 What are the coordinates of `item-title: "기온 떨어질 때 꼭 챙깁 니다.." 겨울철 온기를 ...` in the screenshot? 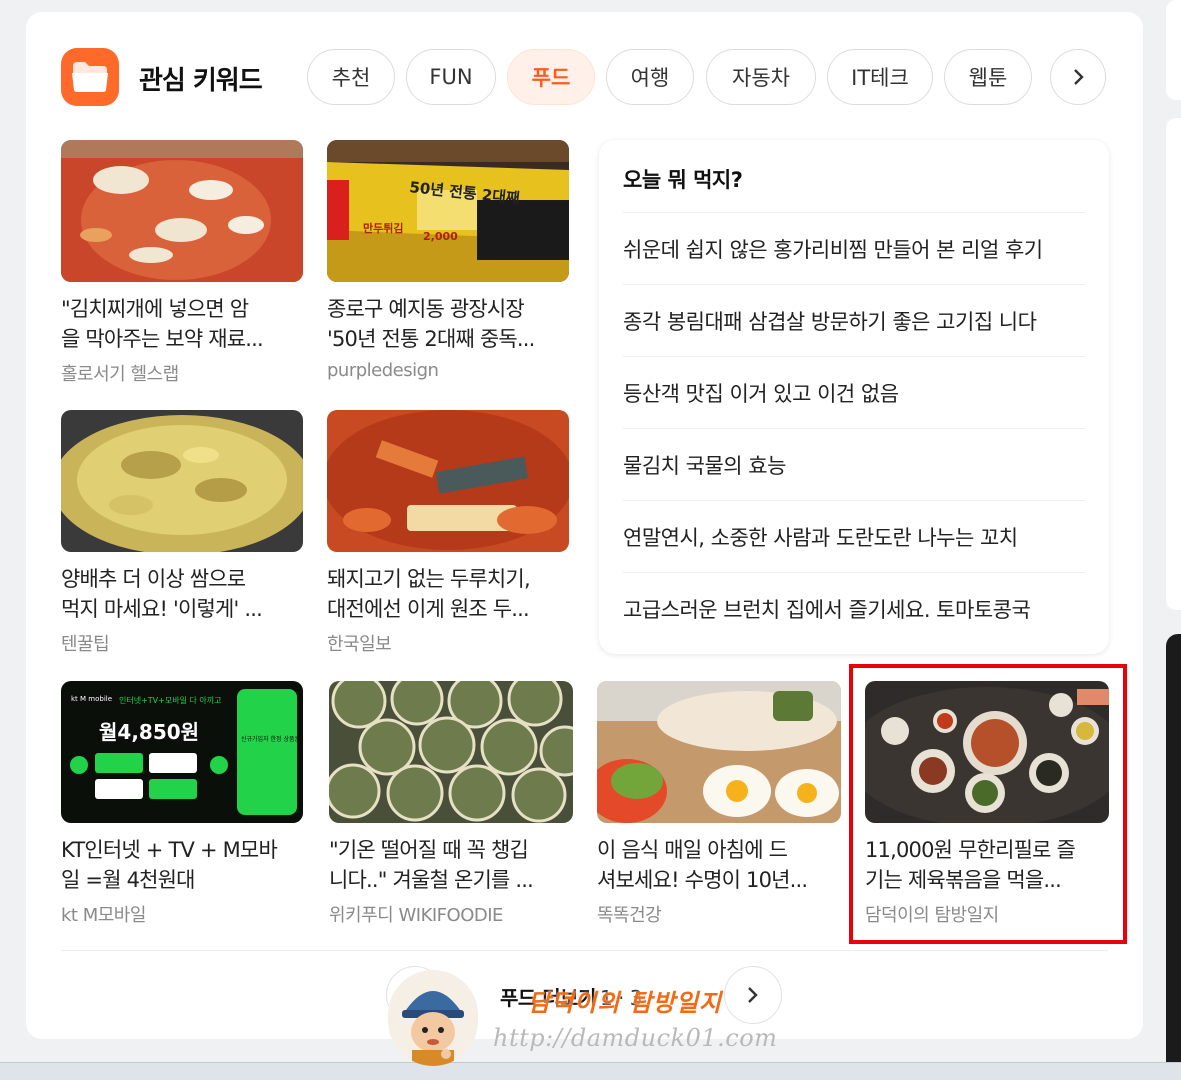 It's located at (431, 865).